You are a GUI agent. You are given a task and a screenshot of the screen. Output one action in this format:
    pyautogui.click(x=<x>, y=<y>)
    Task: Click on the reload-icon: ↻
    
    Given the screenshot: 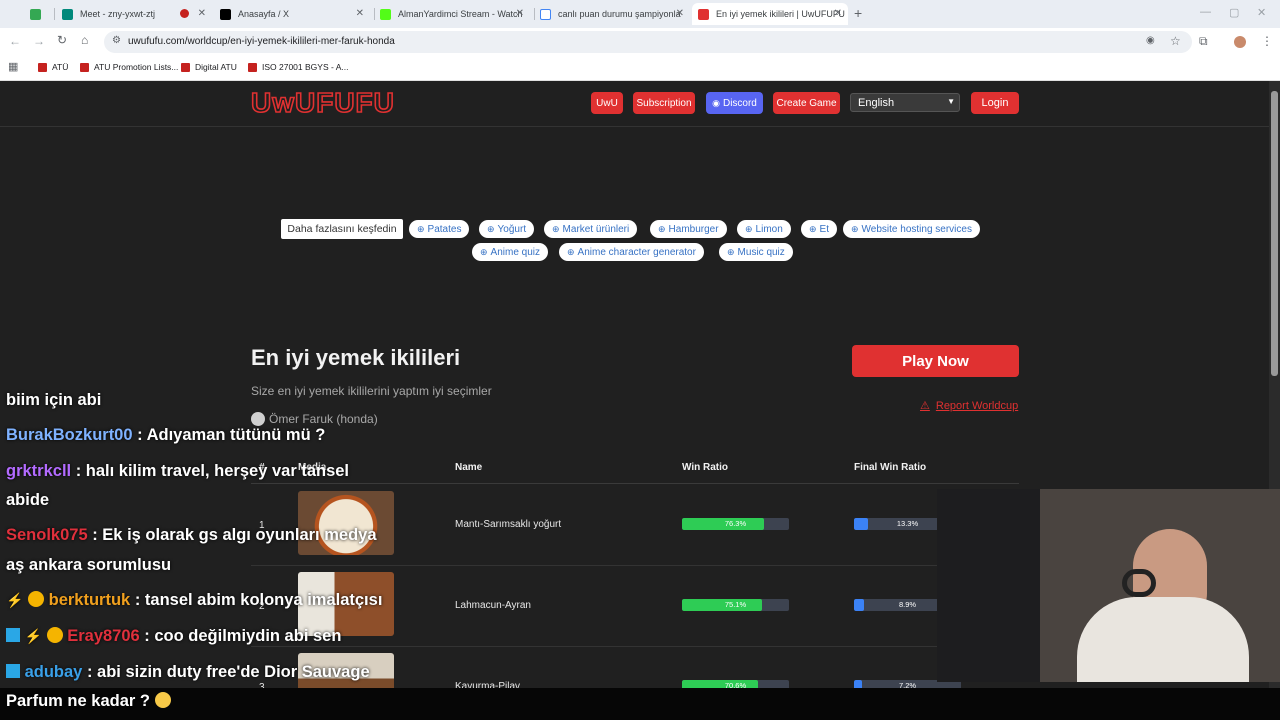 What is the action you would take?
    pyautogui.click(x=62, y=40)
    